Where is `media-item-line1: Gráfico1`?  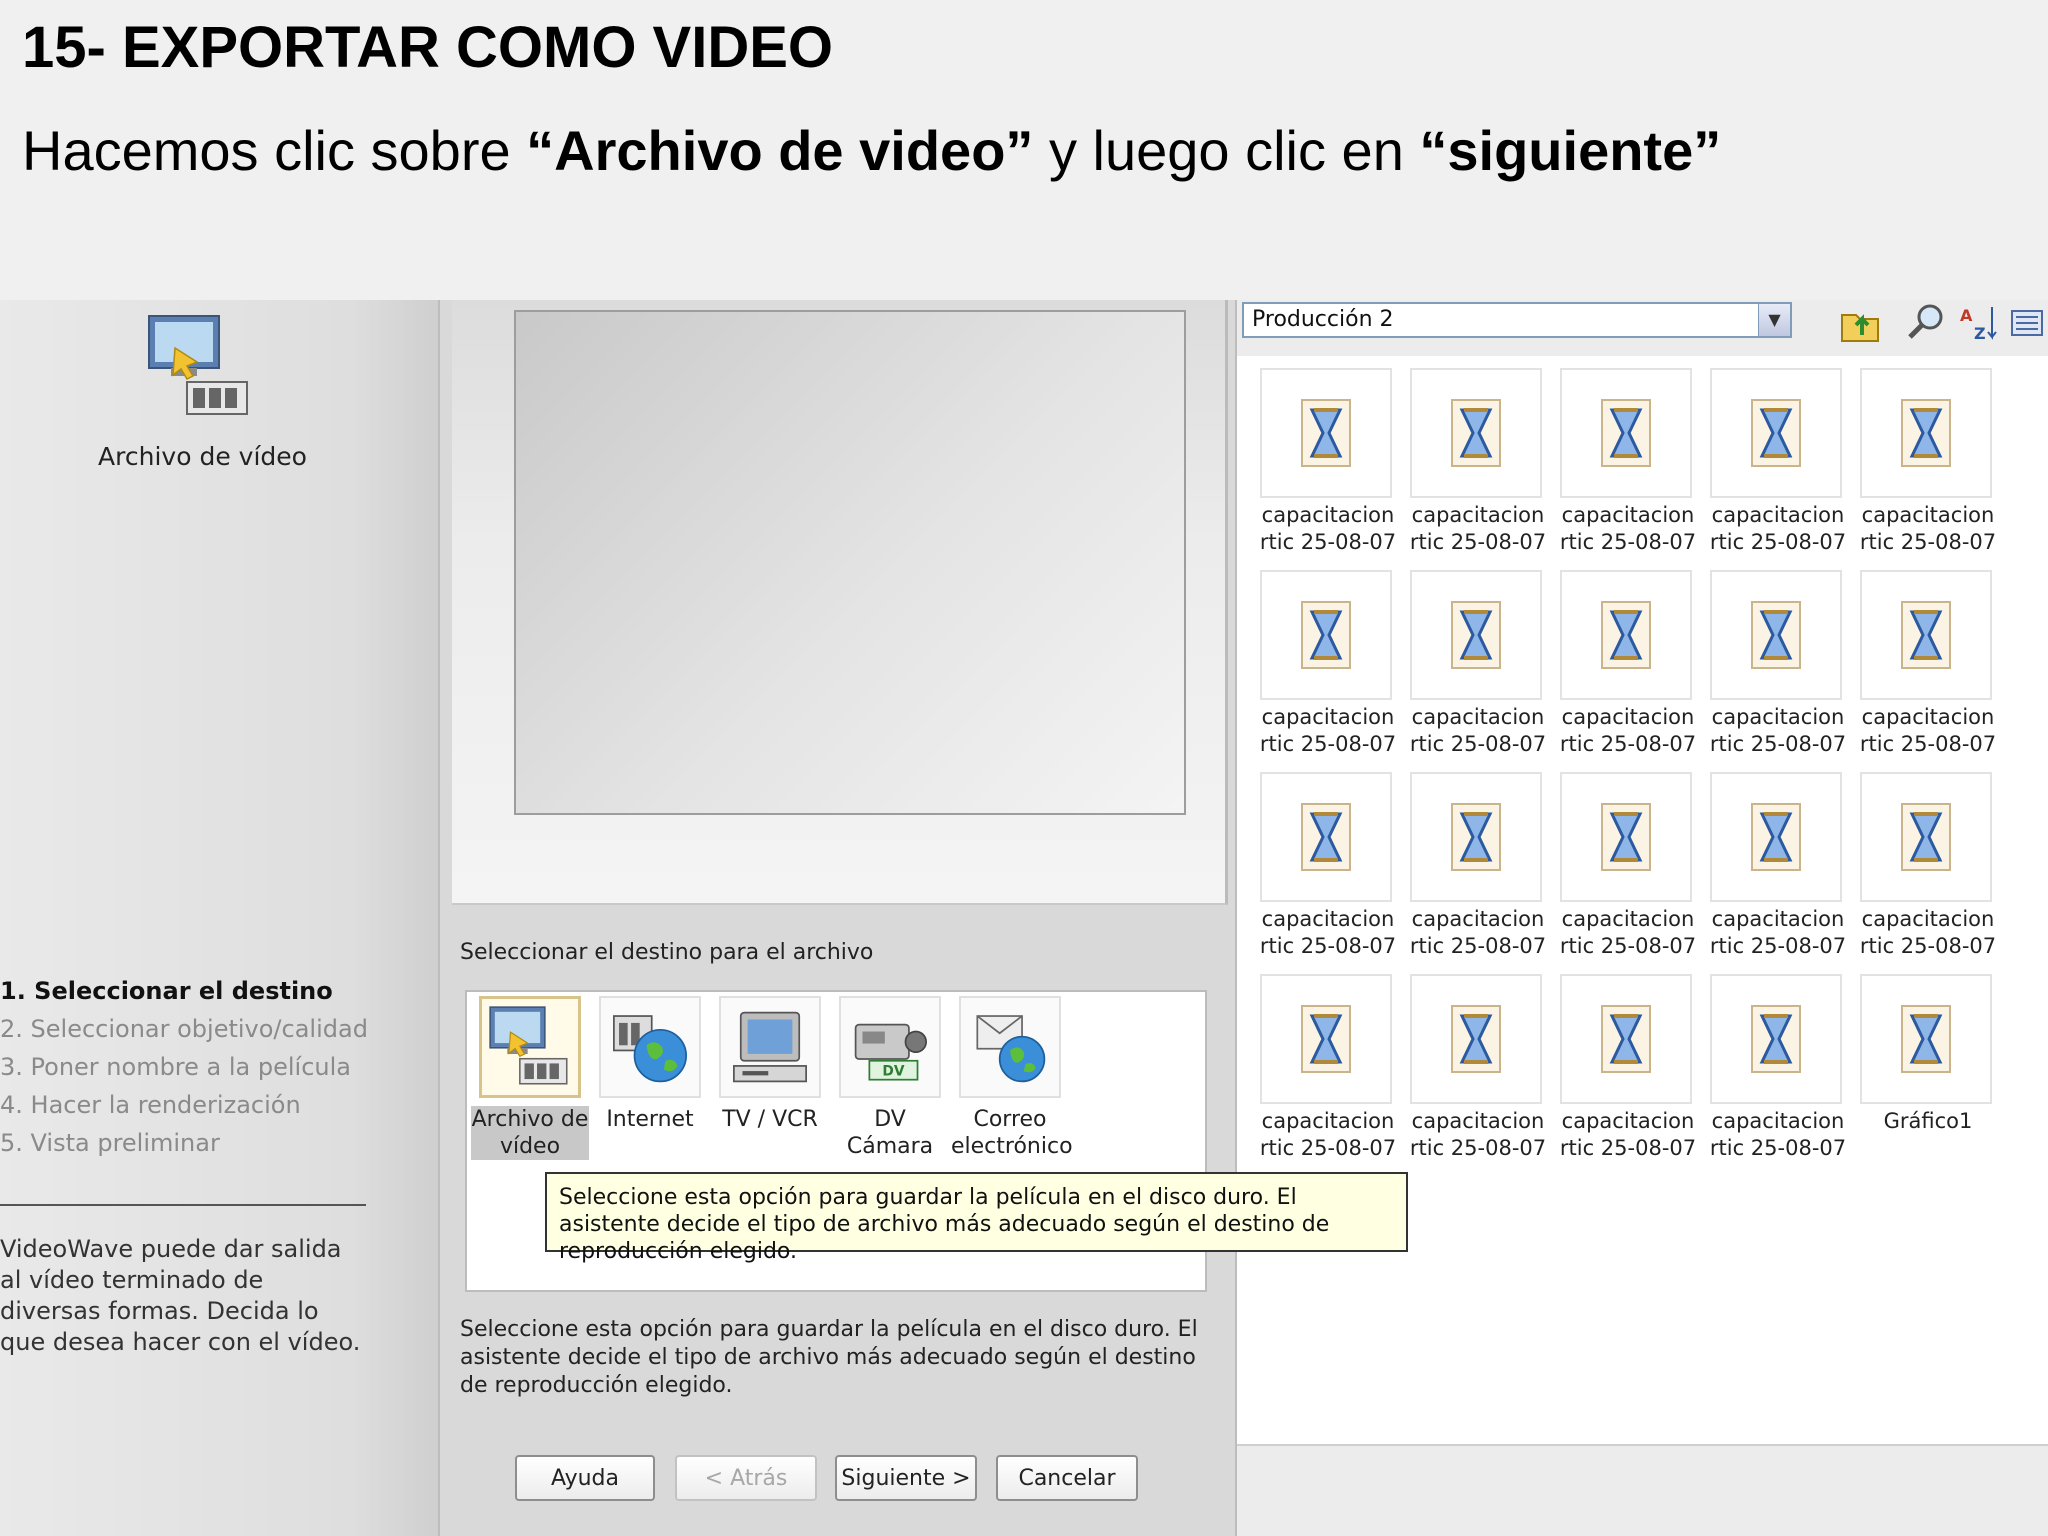 media-item-line1: Gráfico1 is located at coordinates (1928, 1121).